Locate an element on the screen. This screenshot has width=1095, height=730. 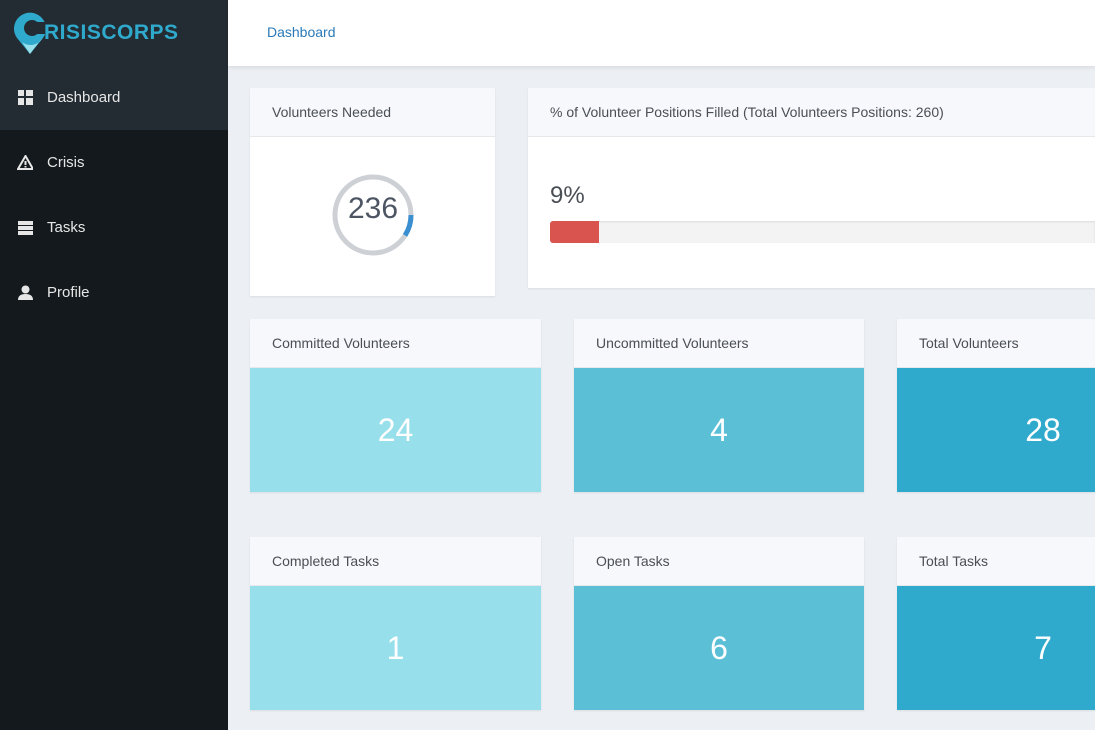
sidebar-item-profile: Profile is located at coordinates (114, 292).